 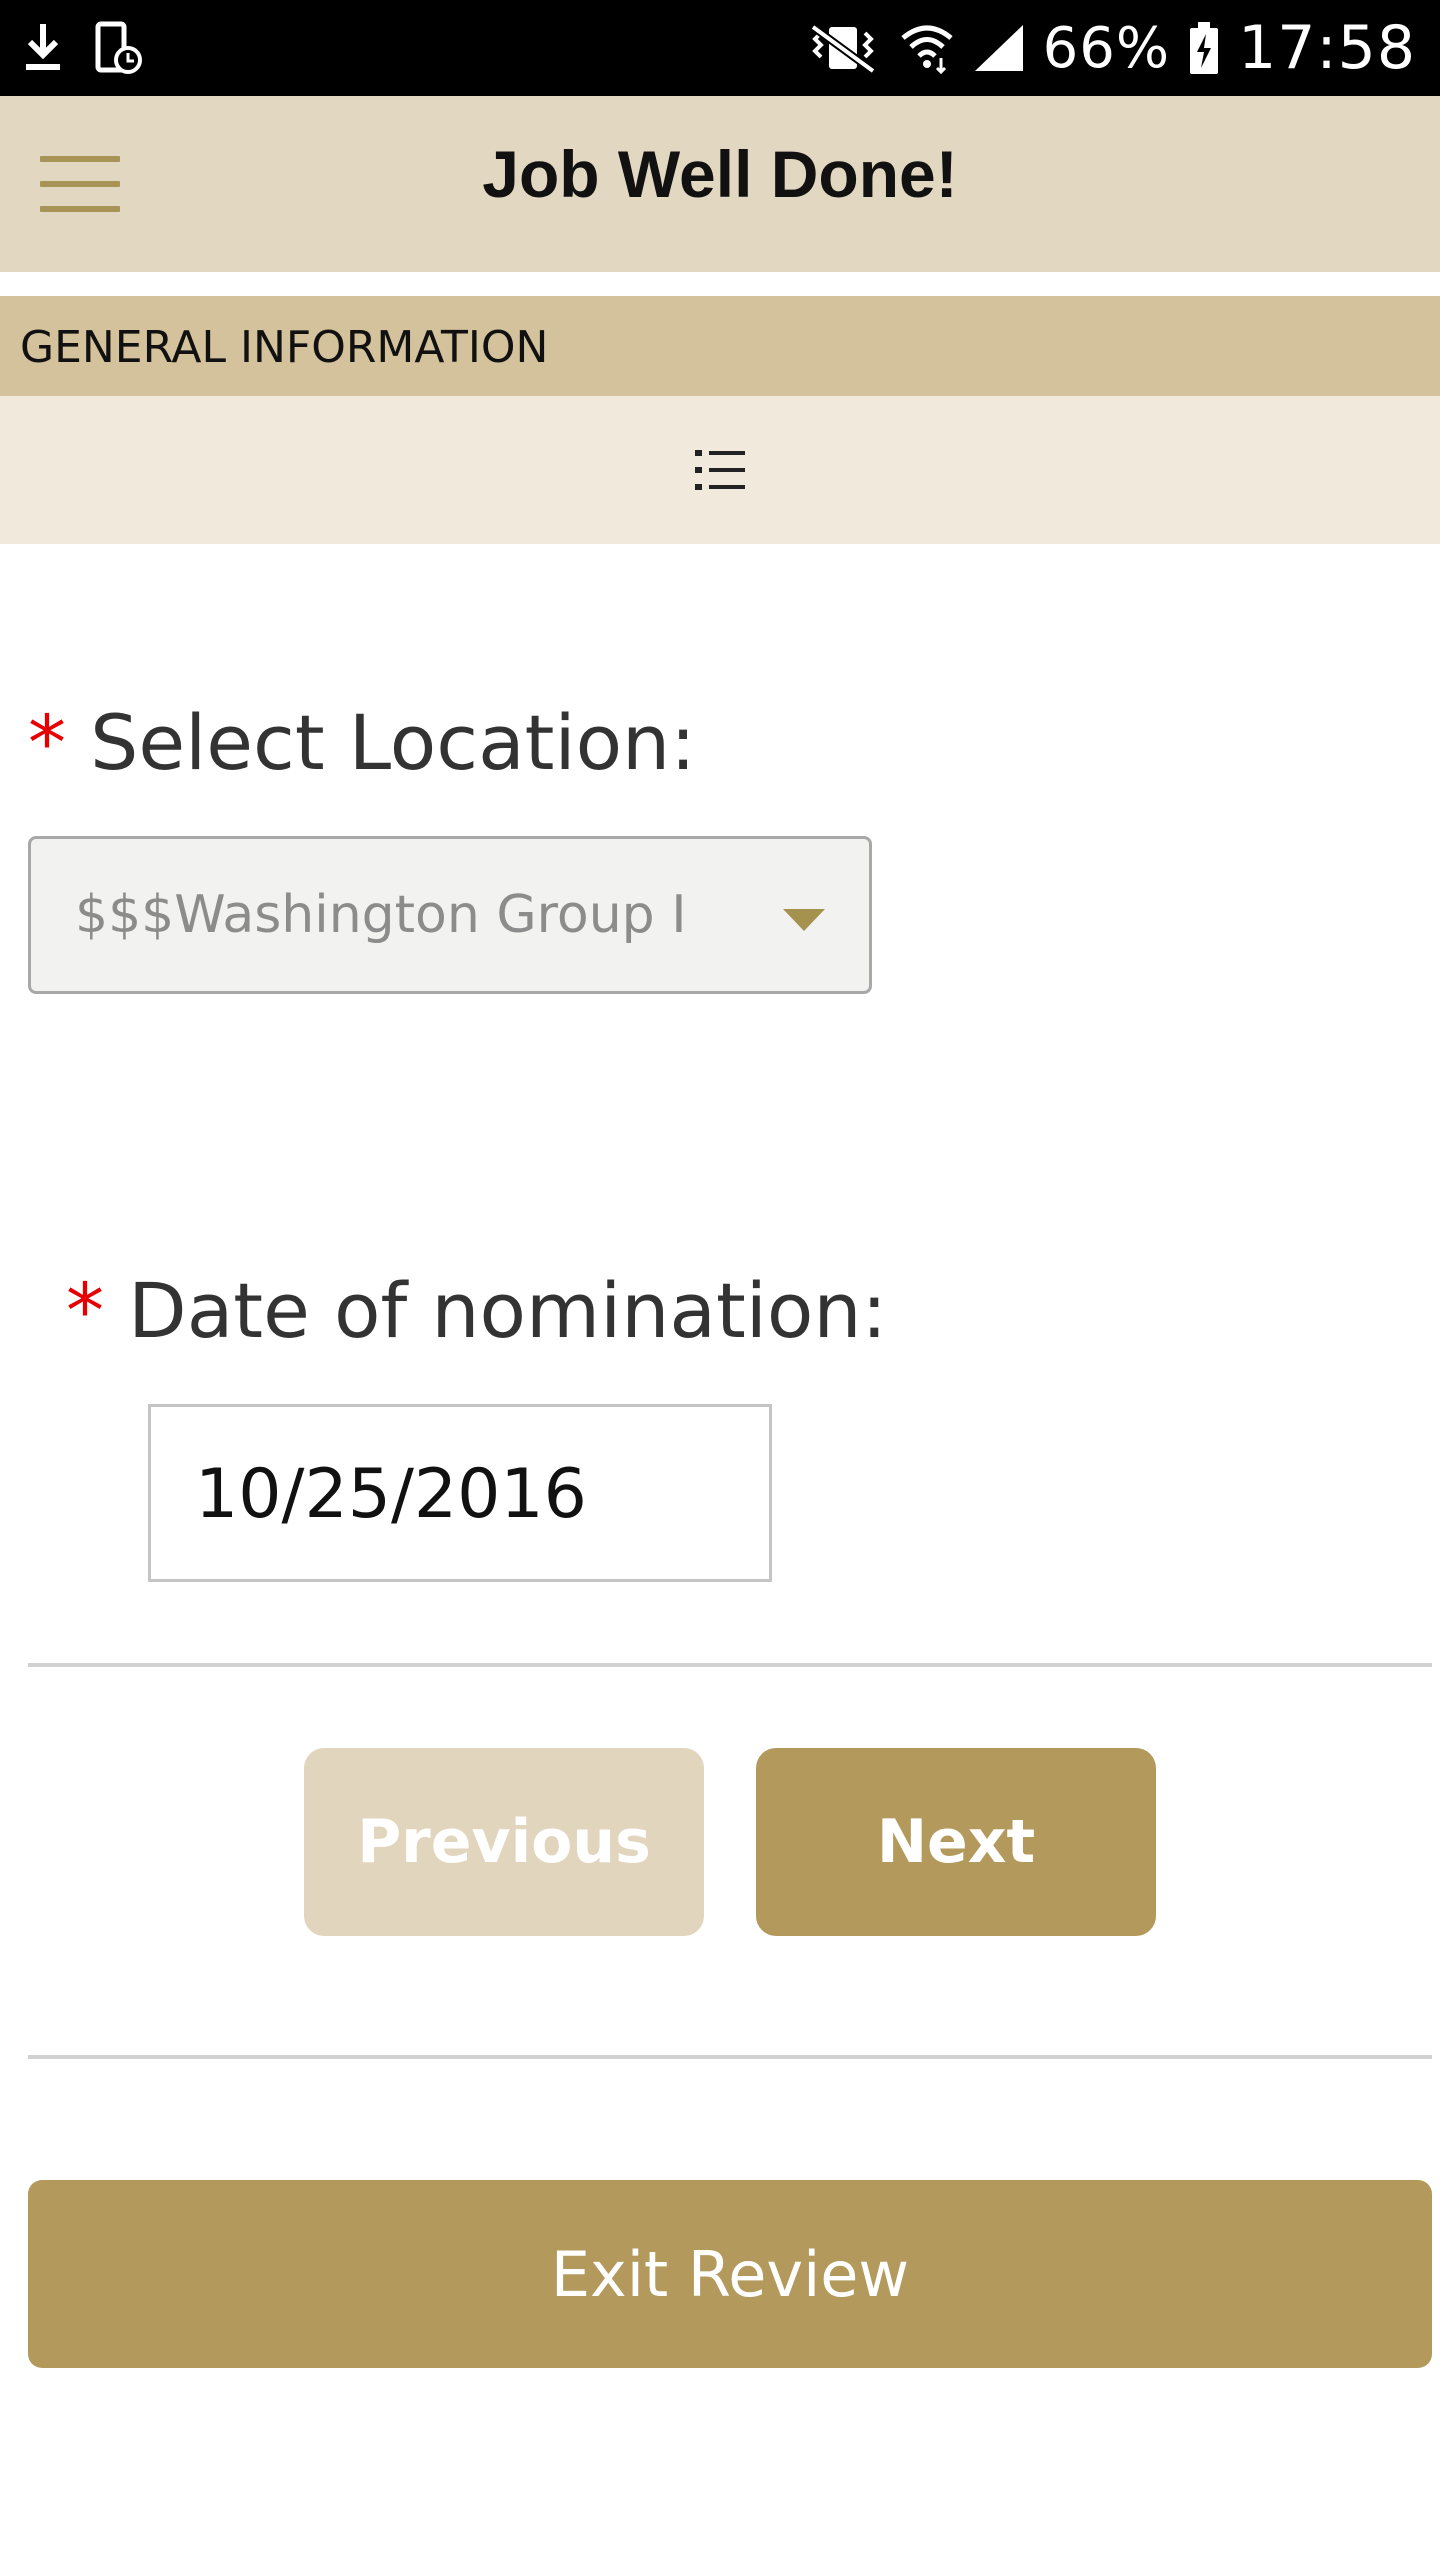 What do you see at coordinates (391, 1494) in the screenshot?
I see `date-value: 10/25/2016` at bounding box center [391, 1494].